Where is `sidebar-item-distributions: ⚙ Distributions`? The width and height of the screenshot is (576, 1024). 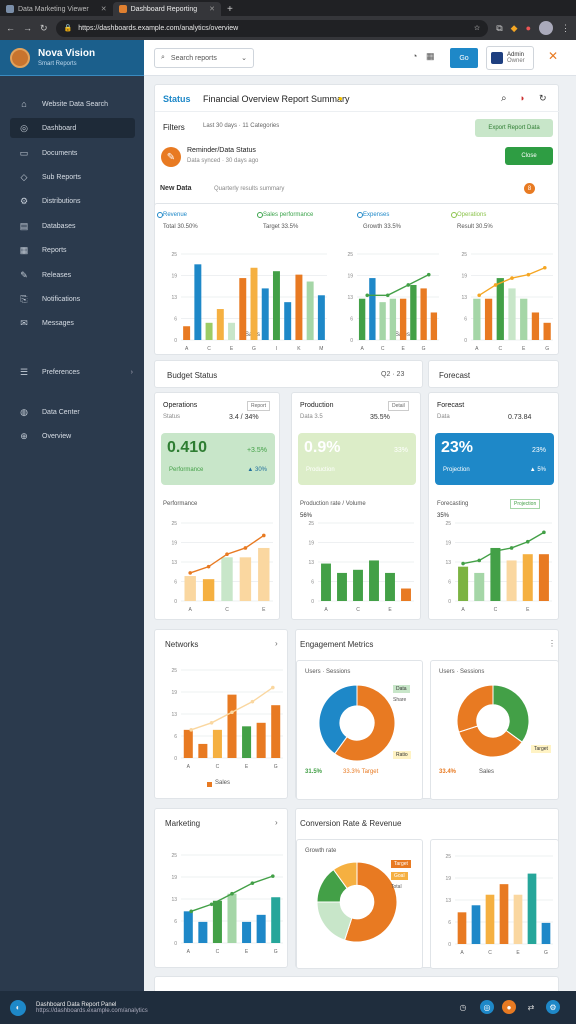 sidebar-item-distributions: ⚙ Distributions is located at coordinates (72, 201).